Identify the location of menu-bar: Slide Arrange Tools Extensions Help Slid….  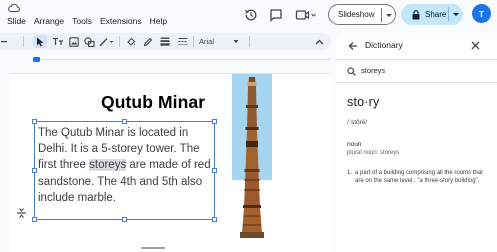
(248, 16).